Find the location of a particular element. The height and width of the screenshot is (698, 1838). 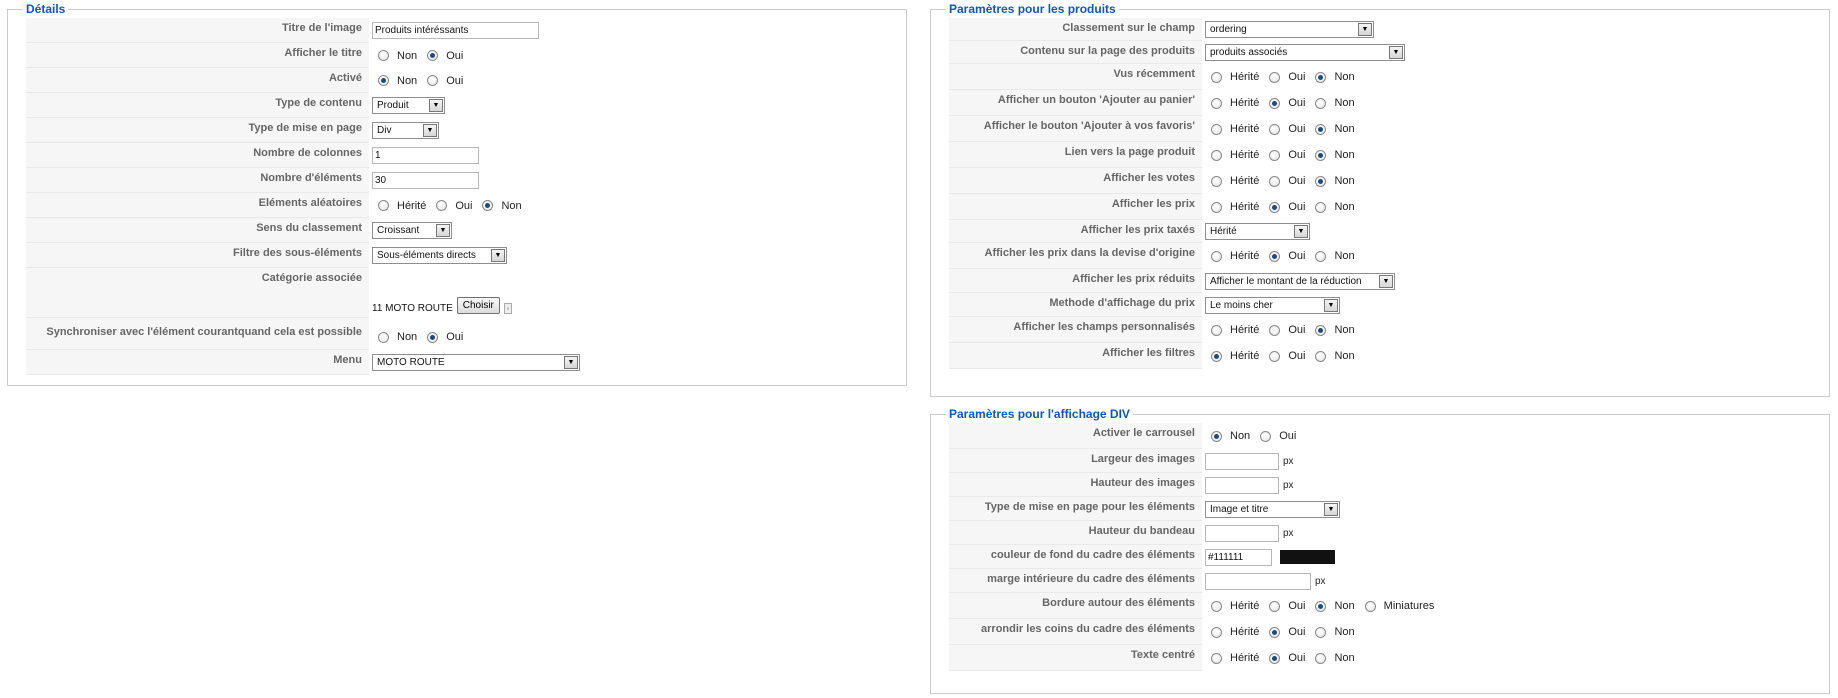

classement-champ-select: ordering ▼ is located at coordinates (1289, 29).